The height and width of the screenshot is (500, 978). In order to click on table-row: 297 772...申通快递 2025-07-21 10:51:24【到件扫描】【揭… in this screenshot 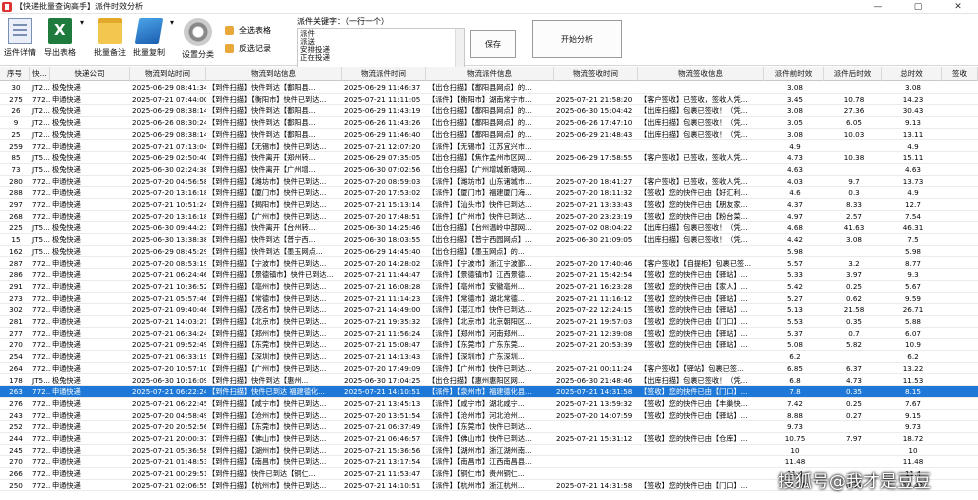, I will do `click(489, 205)`.